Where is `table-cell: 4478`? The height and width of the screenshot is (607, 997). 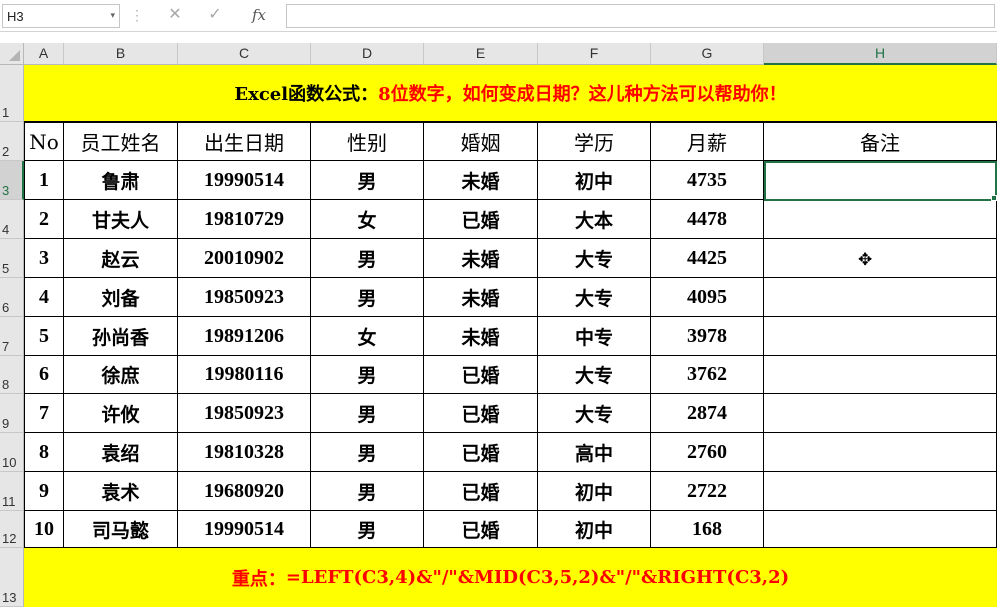
table-cell: 4478 is located at coordinates (707, 219).